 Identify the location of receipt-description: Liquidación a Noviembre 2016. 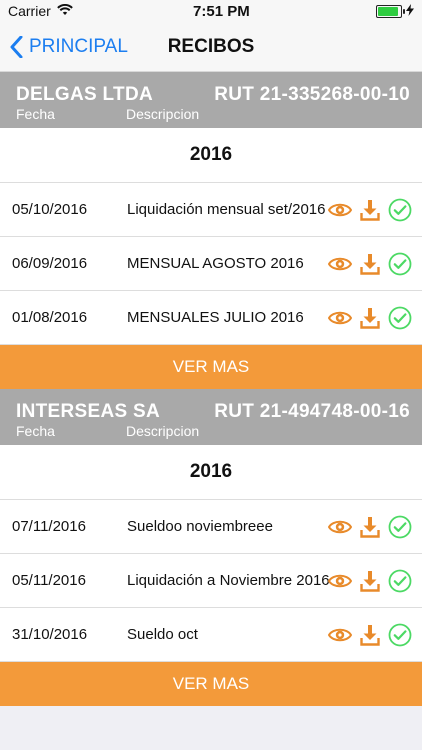
(228, 580).